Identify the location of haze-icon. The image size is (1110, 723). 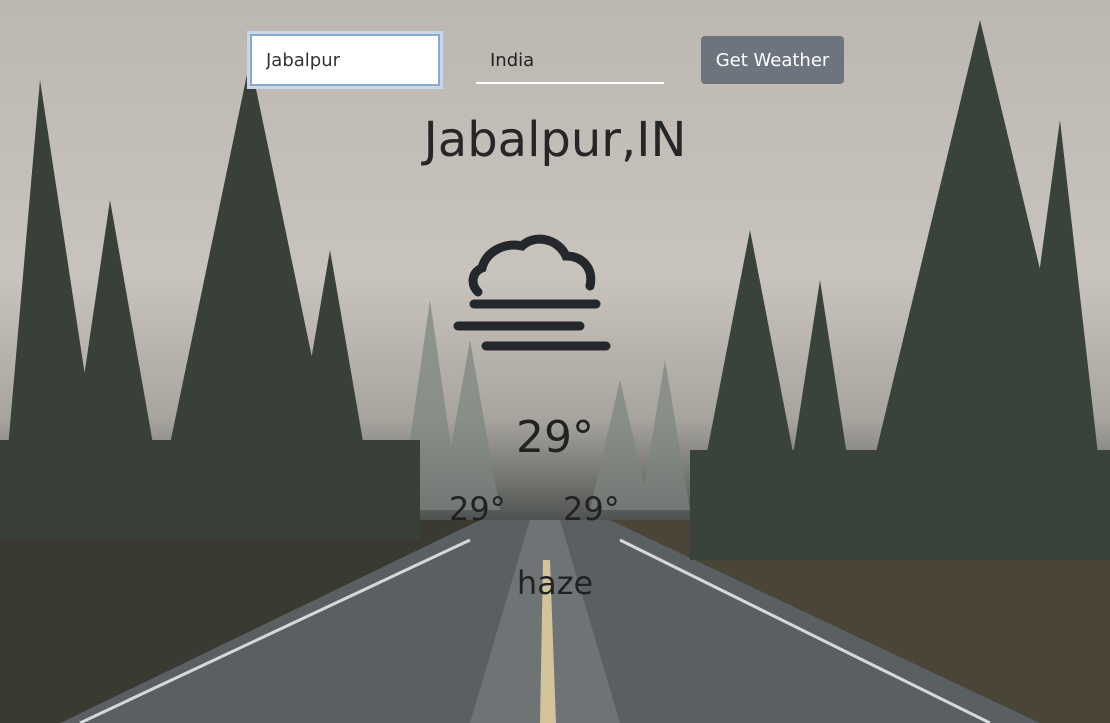
(532, 296).